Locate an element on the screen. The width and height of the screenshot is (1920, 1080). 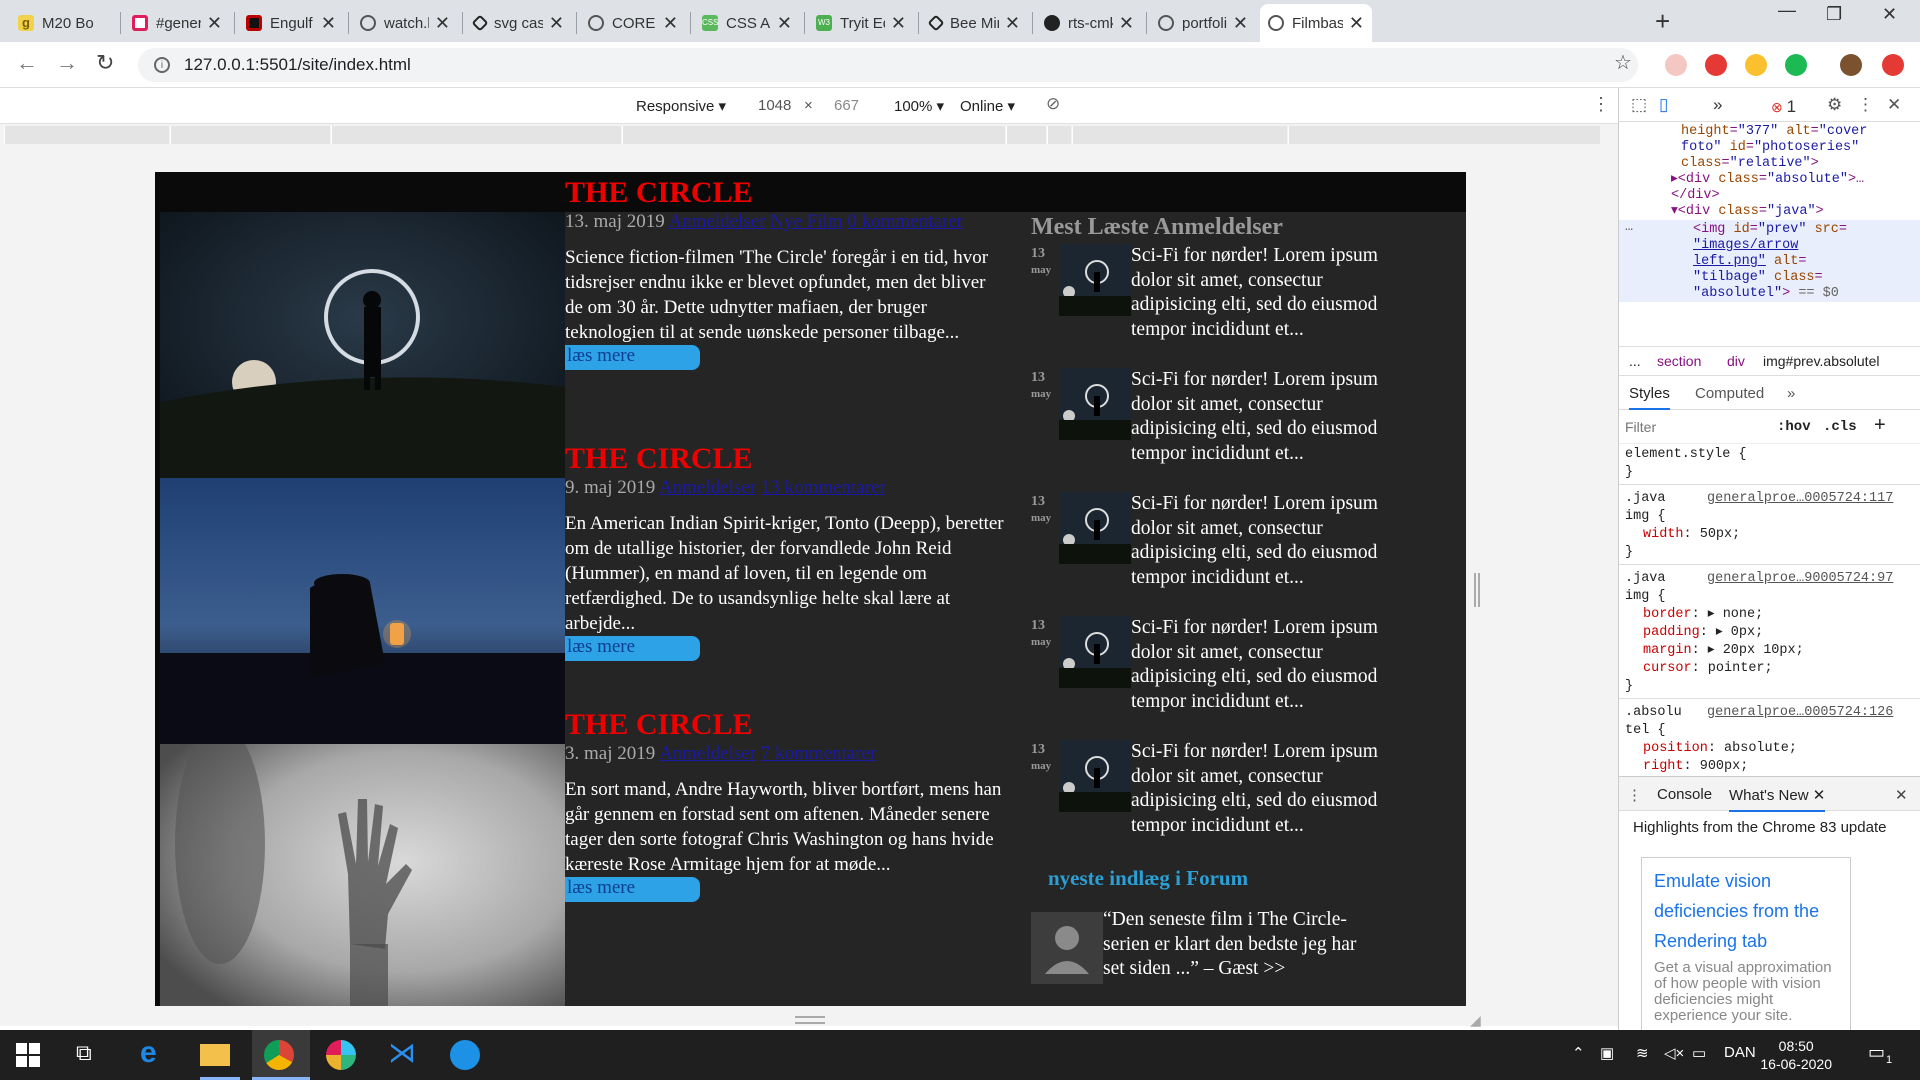
minimize-button: — is located at coordinates (1787, 10).